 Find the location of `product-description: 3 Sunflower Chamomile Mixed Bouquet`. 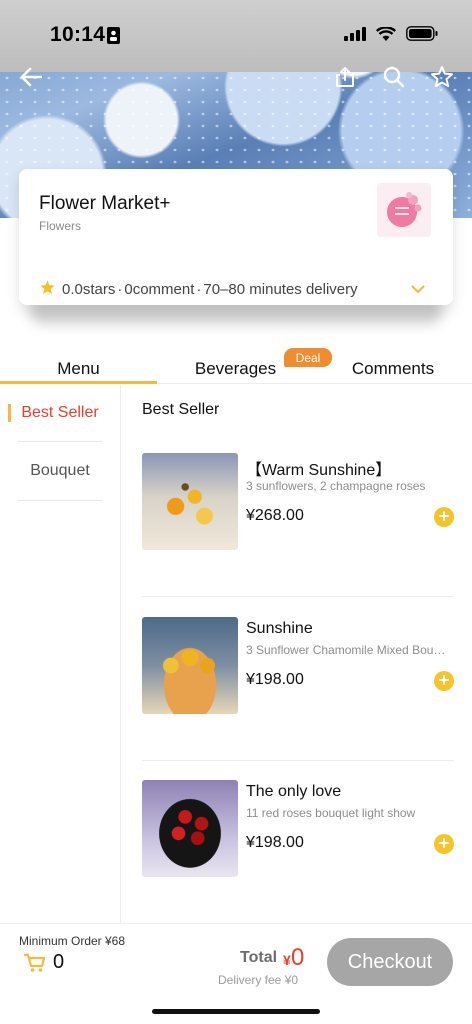

product-description: 3 Sunflower Chamomile Mixed Bouquet is located at coordinates (349, 650).